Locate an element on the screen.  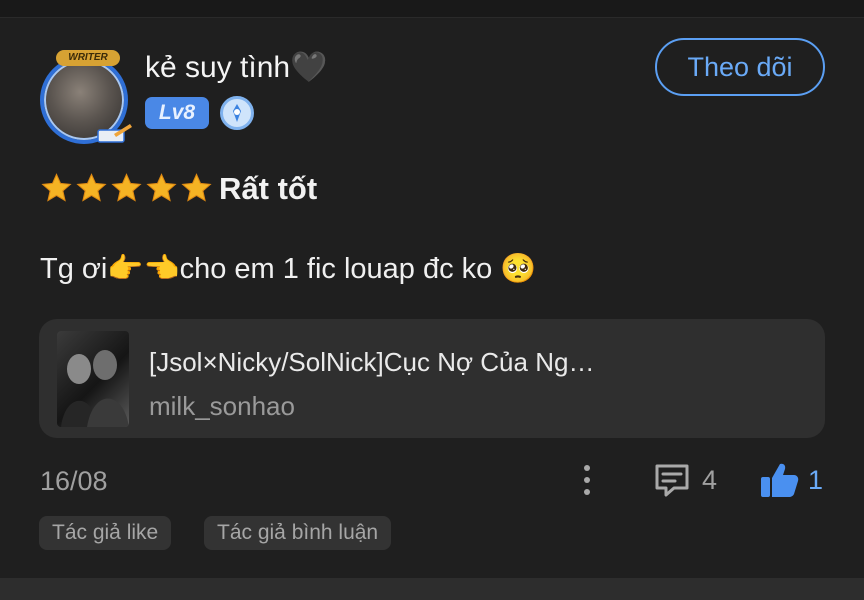
tag-author-commented: Tác giả bình luận is located at coordinates (298, 533).